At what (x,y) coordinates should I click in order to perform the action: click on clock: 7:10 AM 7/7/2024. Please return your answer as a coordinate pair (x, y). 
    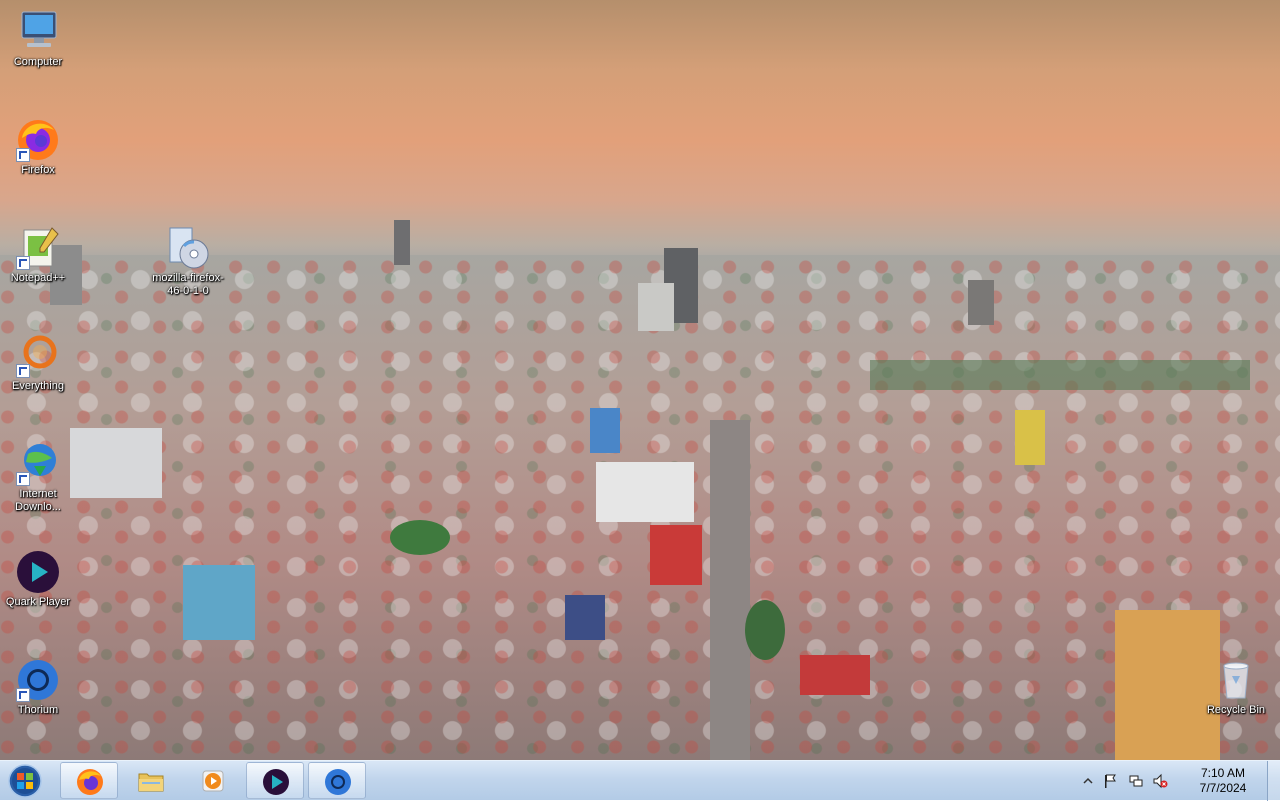
    Looking at the image, I should click on (1223, 781).